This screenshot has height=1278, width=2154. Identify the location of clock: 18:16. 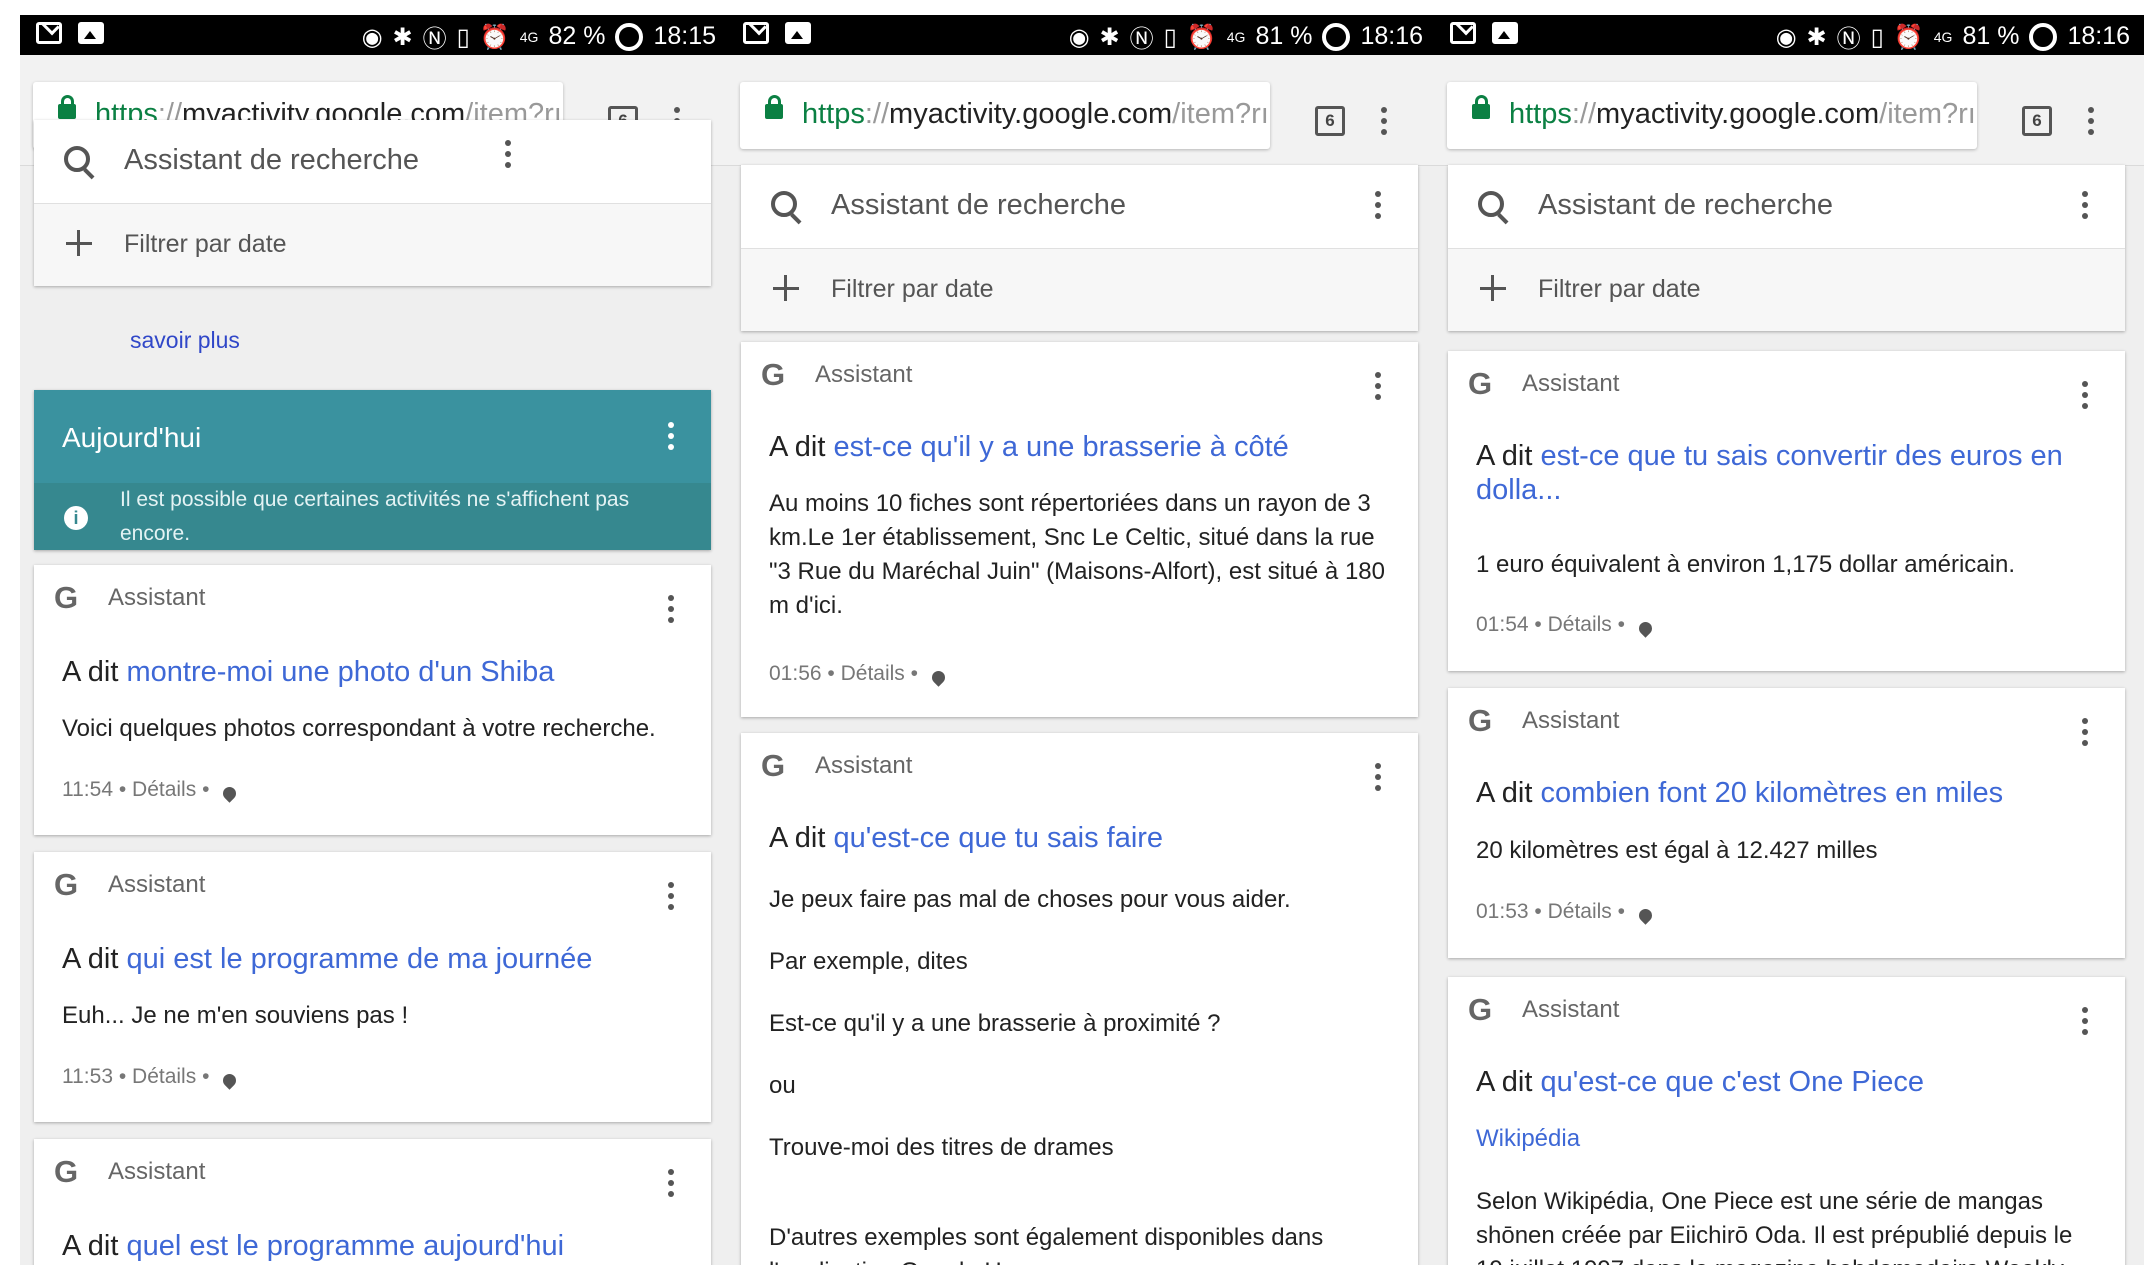
(1391, 36).